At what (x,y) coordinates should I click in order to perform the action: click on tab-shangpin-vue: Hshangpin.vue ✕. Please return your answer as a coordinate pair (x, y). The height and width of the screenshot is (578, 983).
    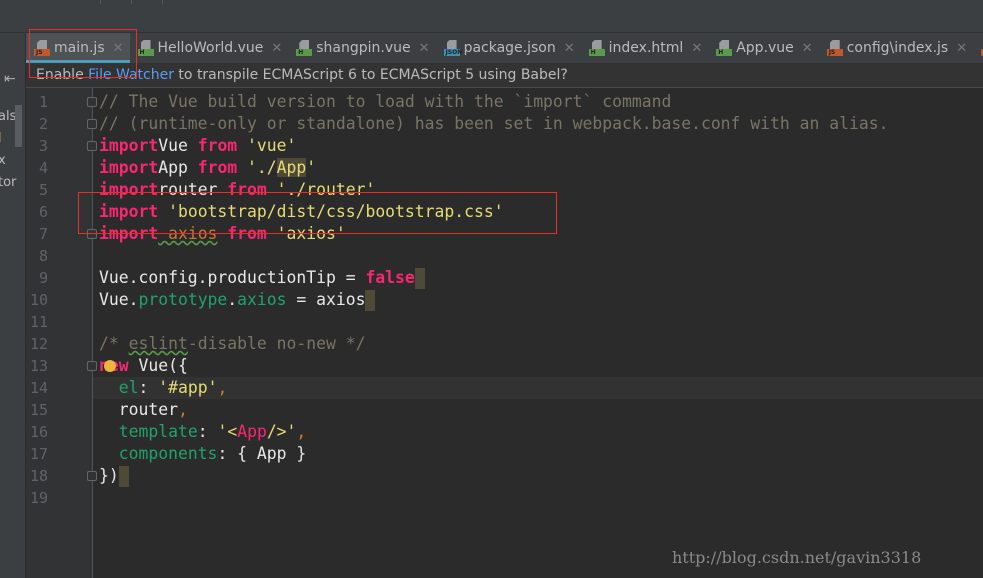
    Looking at the image, I should click on (361, 48).